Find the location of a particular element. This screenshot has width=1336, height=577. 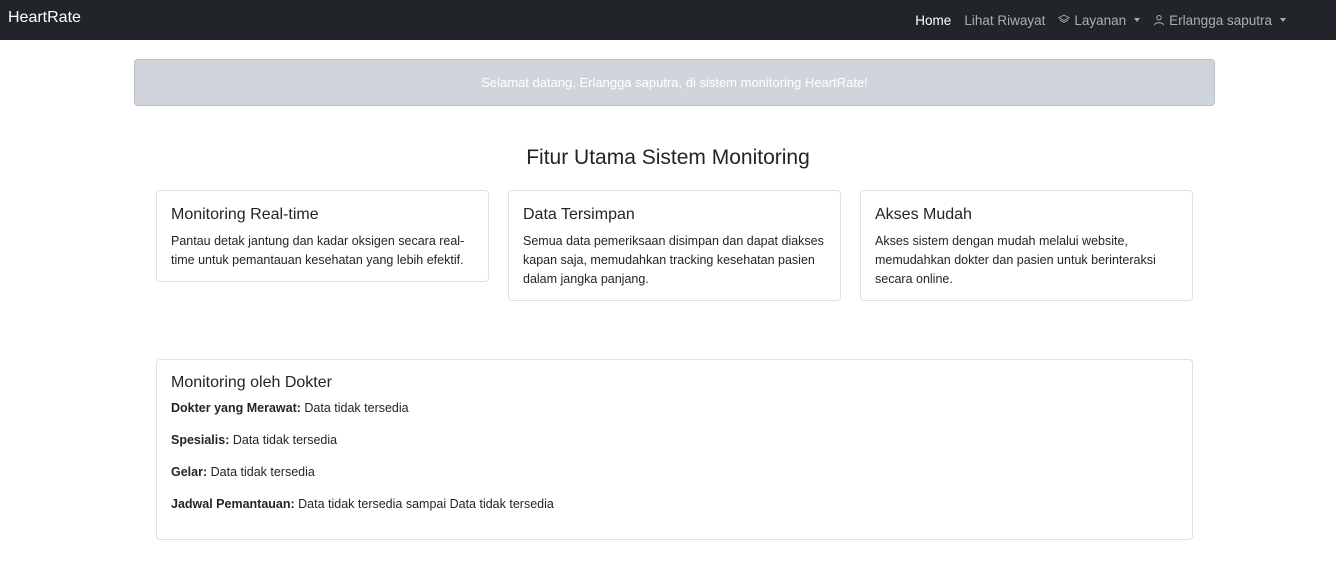

field-label: Jadwal Pemantauan: is located at coordinates (233, 504).